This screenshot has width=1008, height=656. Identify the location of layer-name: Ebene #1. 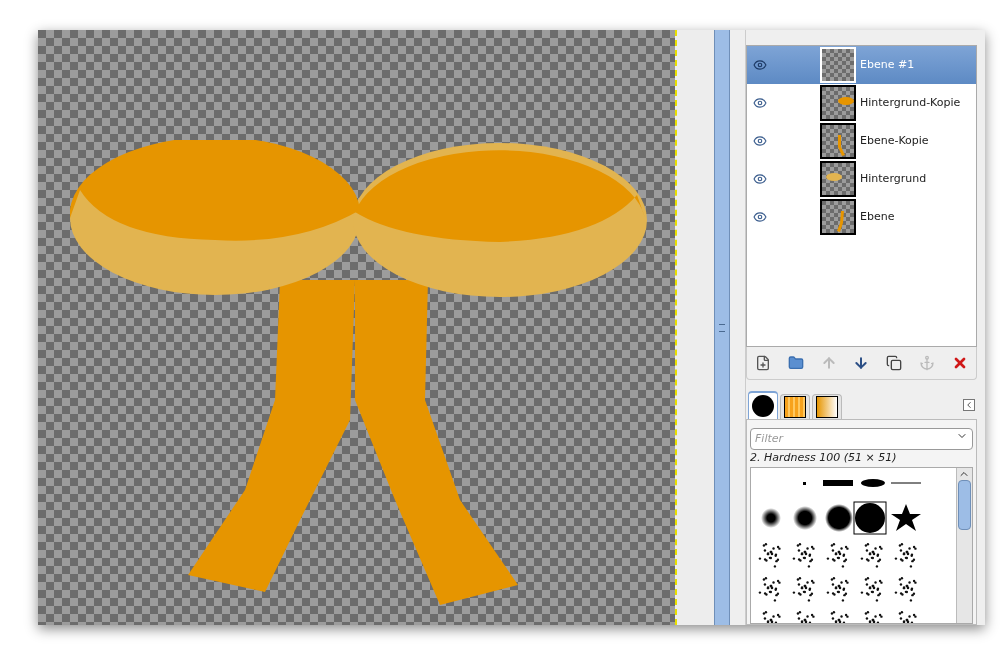
(887, 64).